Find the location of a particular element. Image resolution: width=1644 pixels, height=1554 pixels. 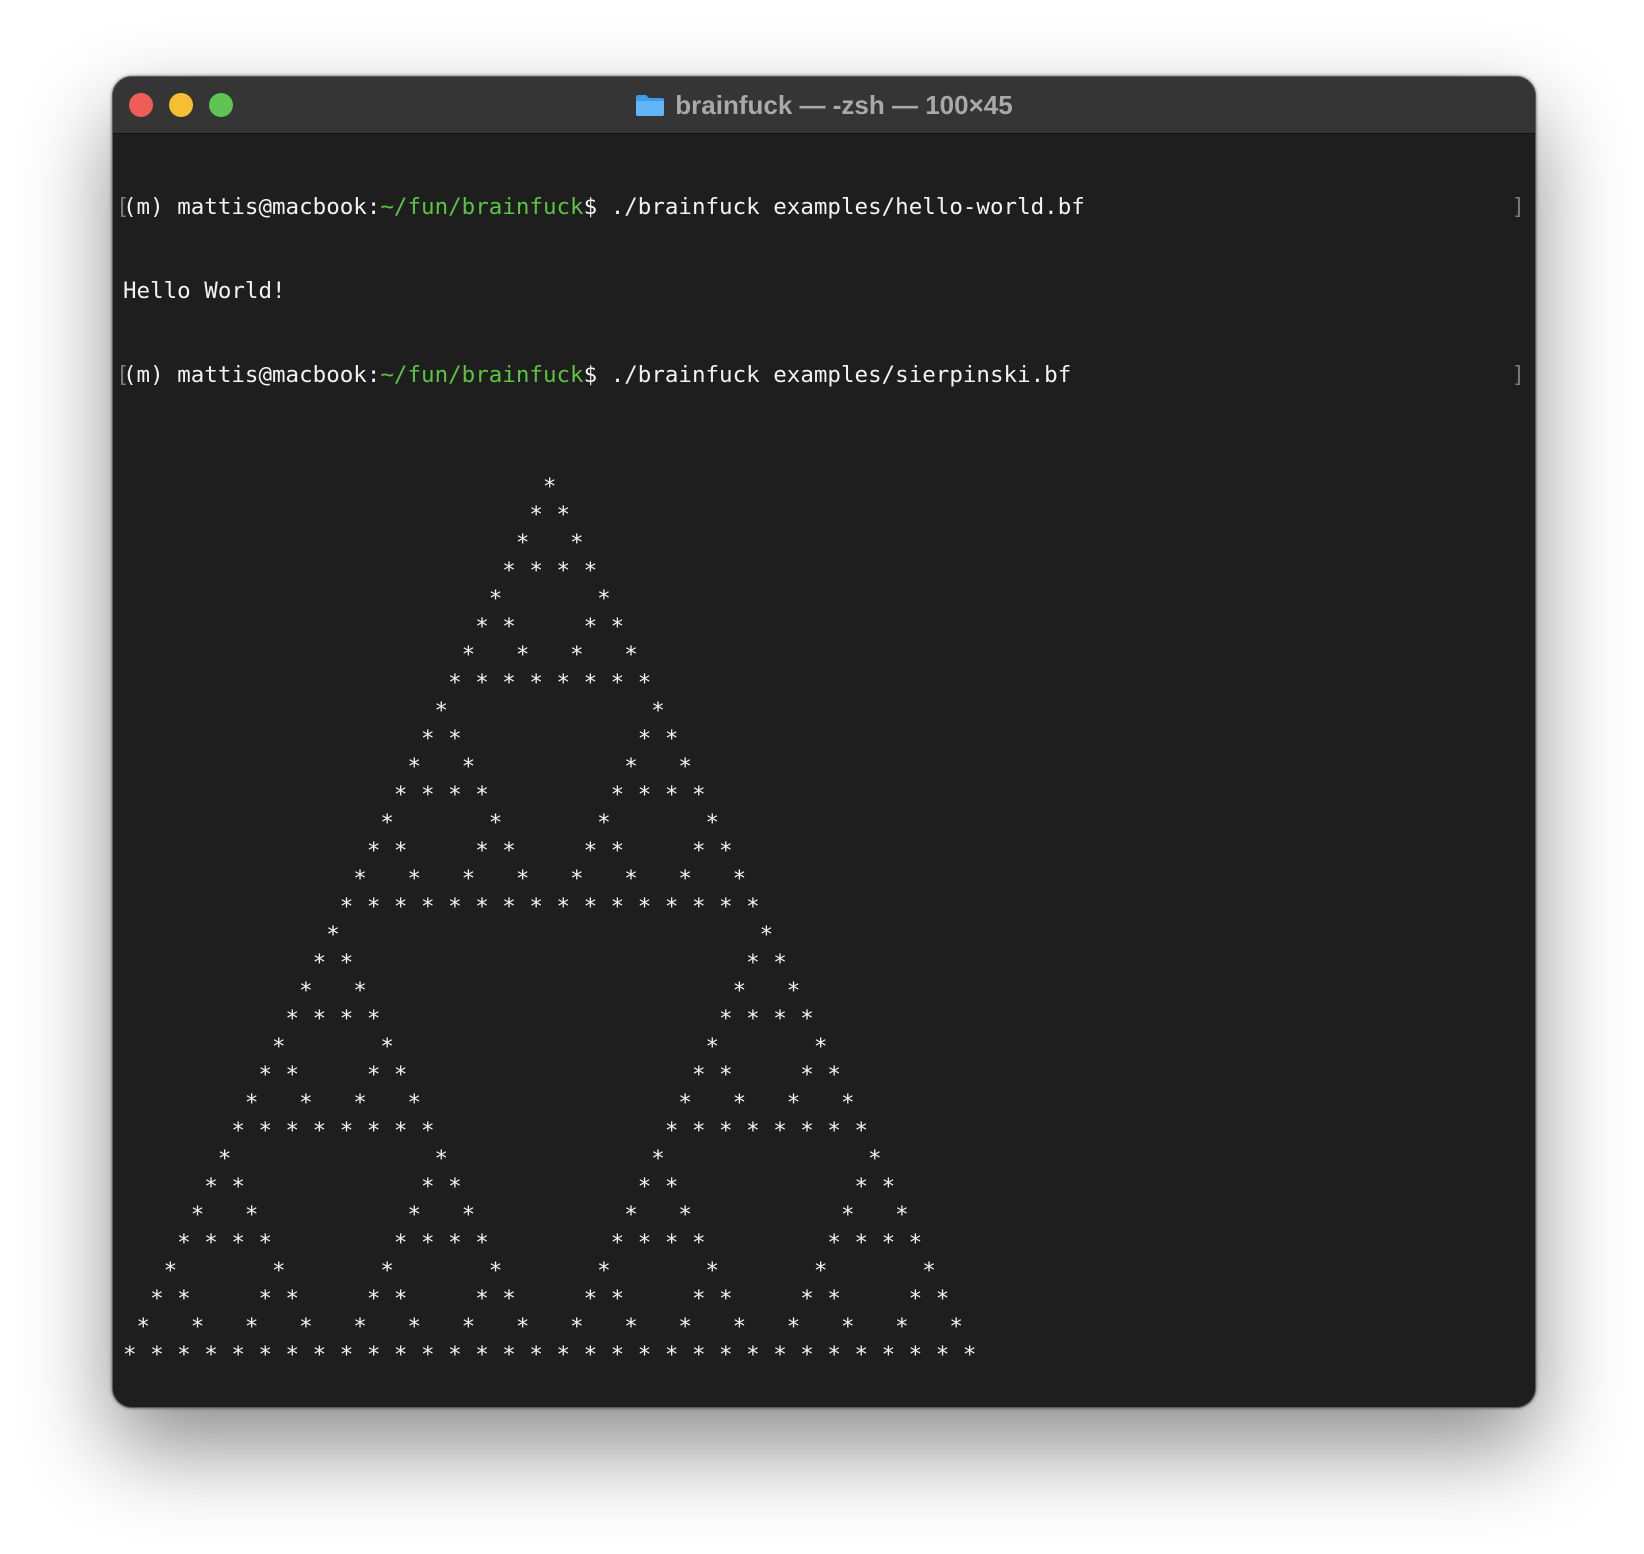

command-text: ./brainfuck examples/hello-world.bf is located at coordinates (847, 207).